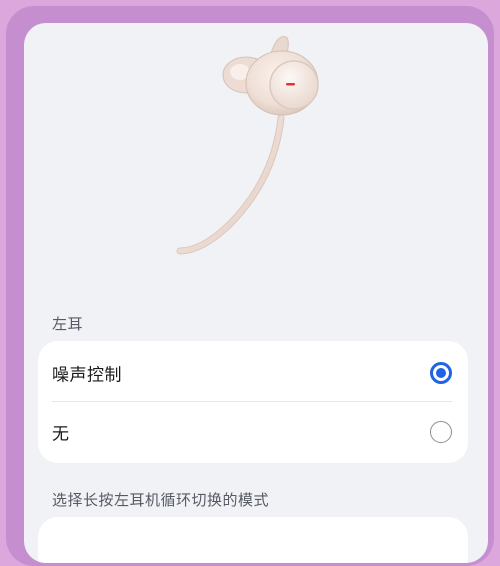 The image size is (500, 566). I want to click on divider, so click(252, 401).